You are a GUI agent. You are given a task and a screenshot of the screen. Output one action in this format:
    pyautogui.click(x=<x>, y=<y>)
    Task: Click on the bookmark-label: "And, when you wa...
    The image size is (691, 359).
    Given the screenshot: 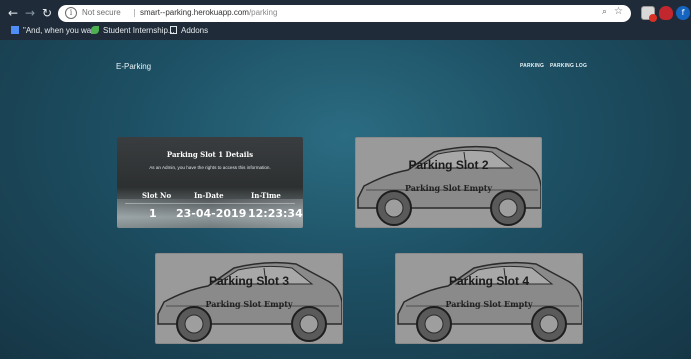 What is the action you would take?
    pyautogui.click(x=60, y=30)
    